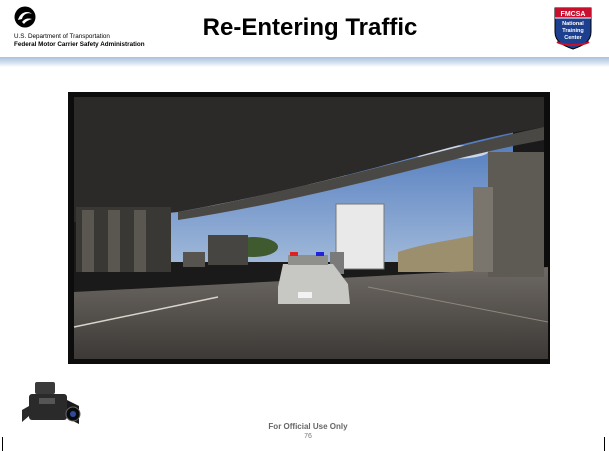 This screenshot has width=609, height=451. What do you see at coordinates (573, 14) in the screenshot?
I see `badge-top-text: FMCSA` at bounding box center [573, 14].